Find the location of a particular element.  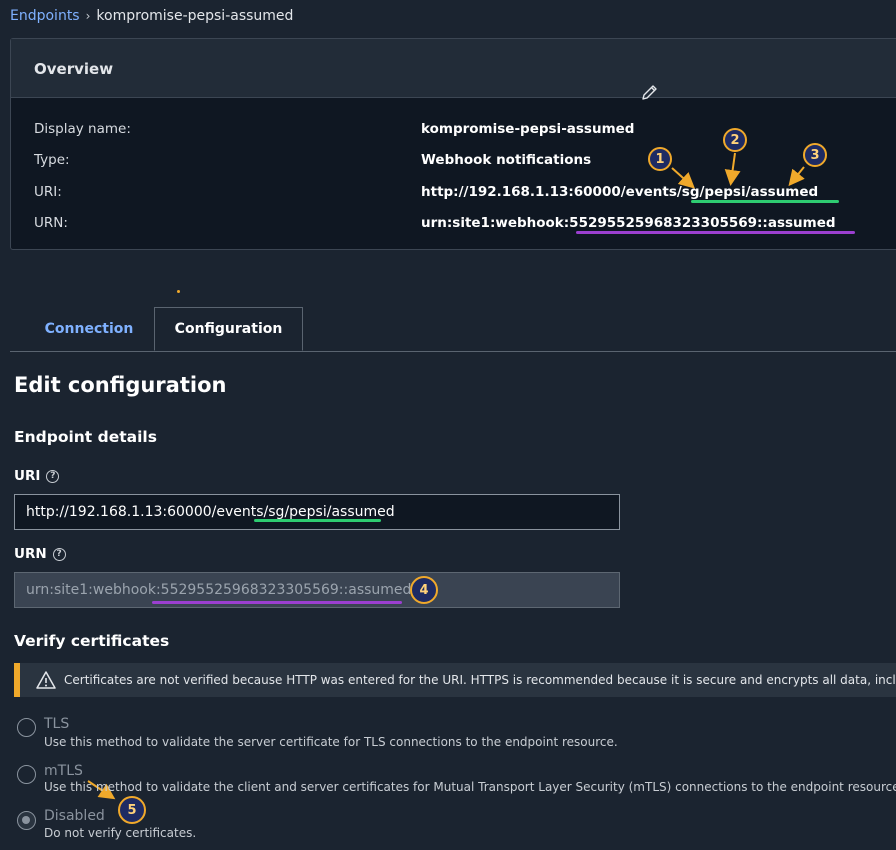

urn-field-label-text: URN is located at coordinates (30, 554).